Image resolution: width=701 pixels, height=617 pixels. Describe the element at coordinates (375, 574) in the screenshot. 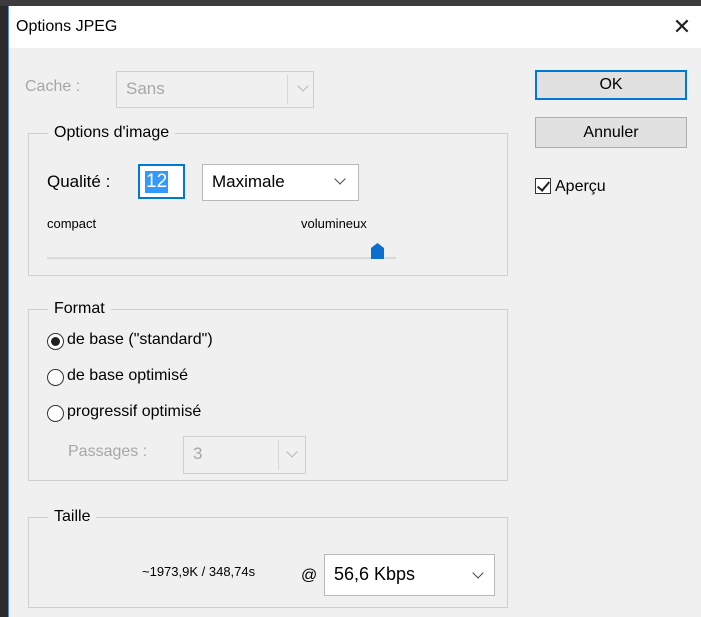

I see `connection-speed-value: 56,6 Kbps` at that location.